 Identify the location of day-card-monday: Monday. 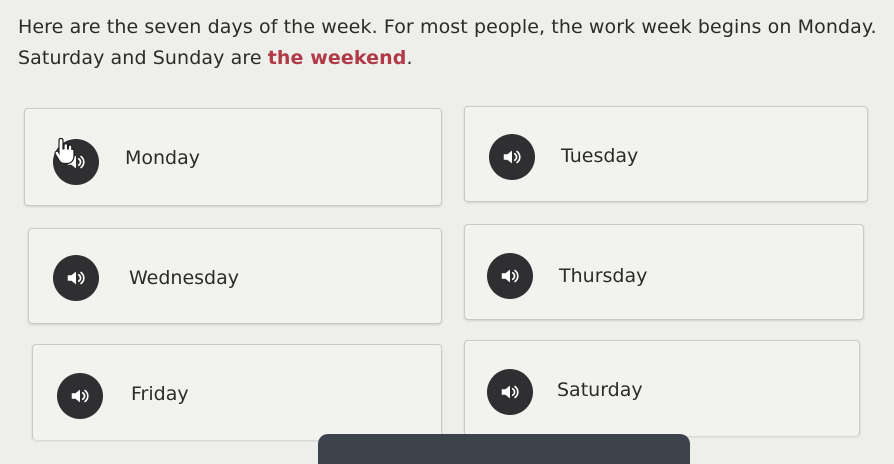
(233, 157).